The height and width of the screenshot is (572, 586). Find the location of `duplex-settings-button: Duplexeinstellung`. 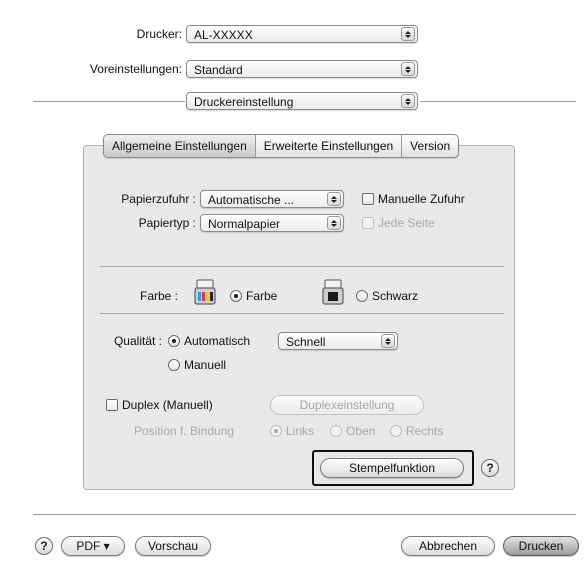

duplex-settings-button: Duplexeinstellung is located at coordinates (347, 405).